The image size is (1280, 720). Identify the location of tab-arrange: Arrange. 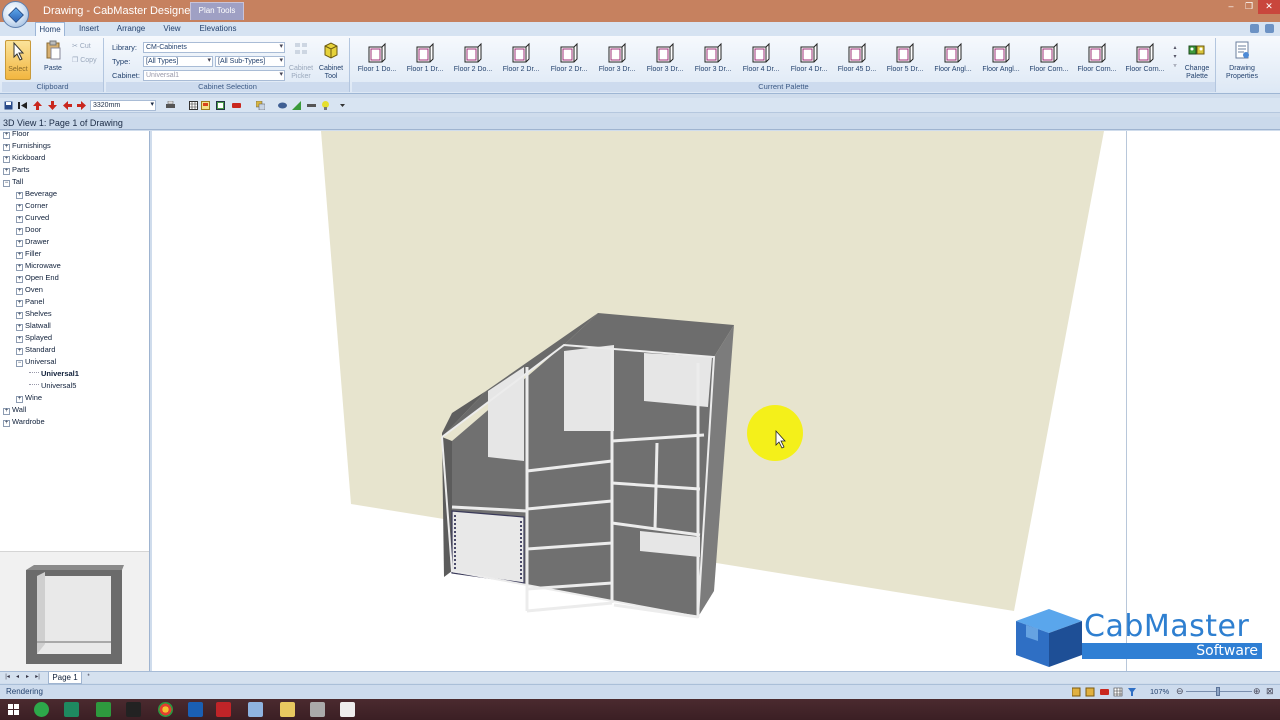
(131, 29).